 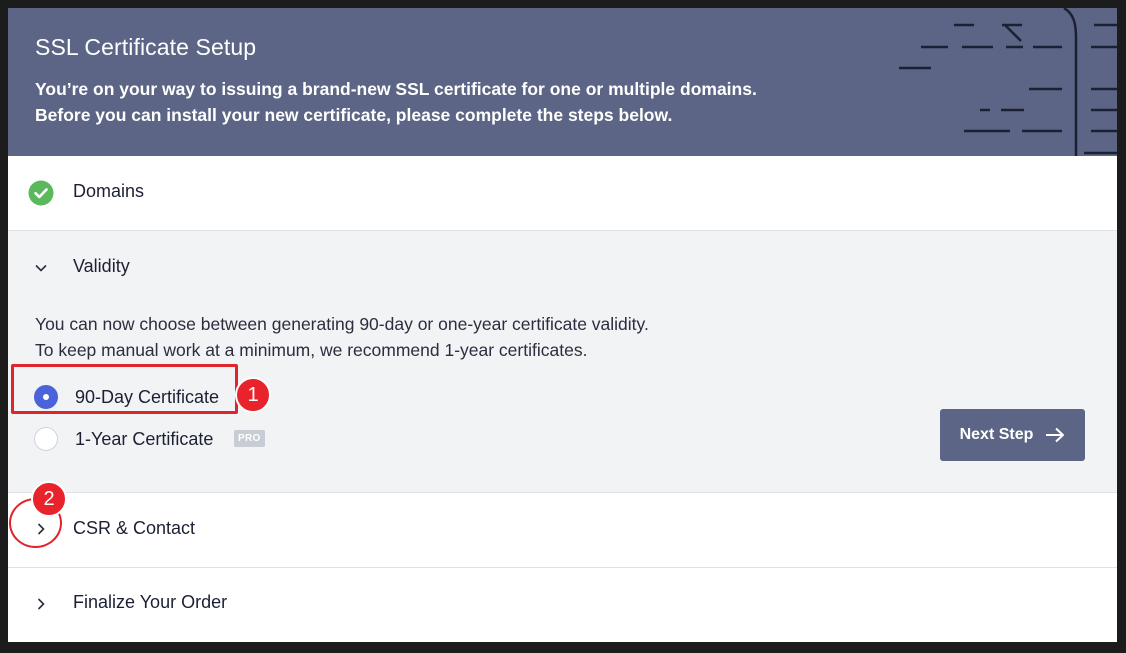 What do you see at coordinates (41, 268) in the screenshot?
I see `chevron-down-icon` at bounding box center [41, 268].